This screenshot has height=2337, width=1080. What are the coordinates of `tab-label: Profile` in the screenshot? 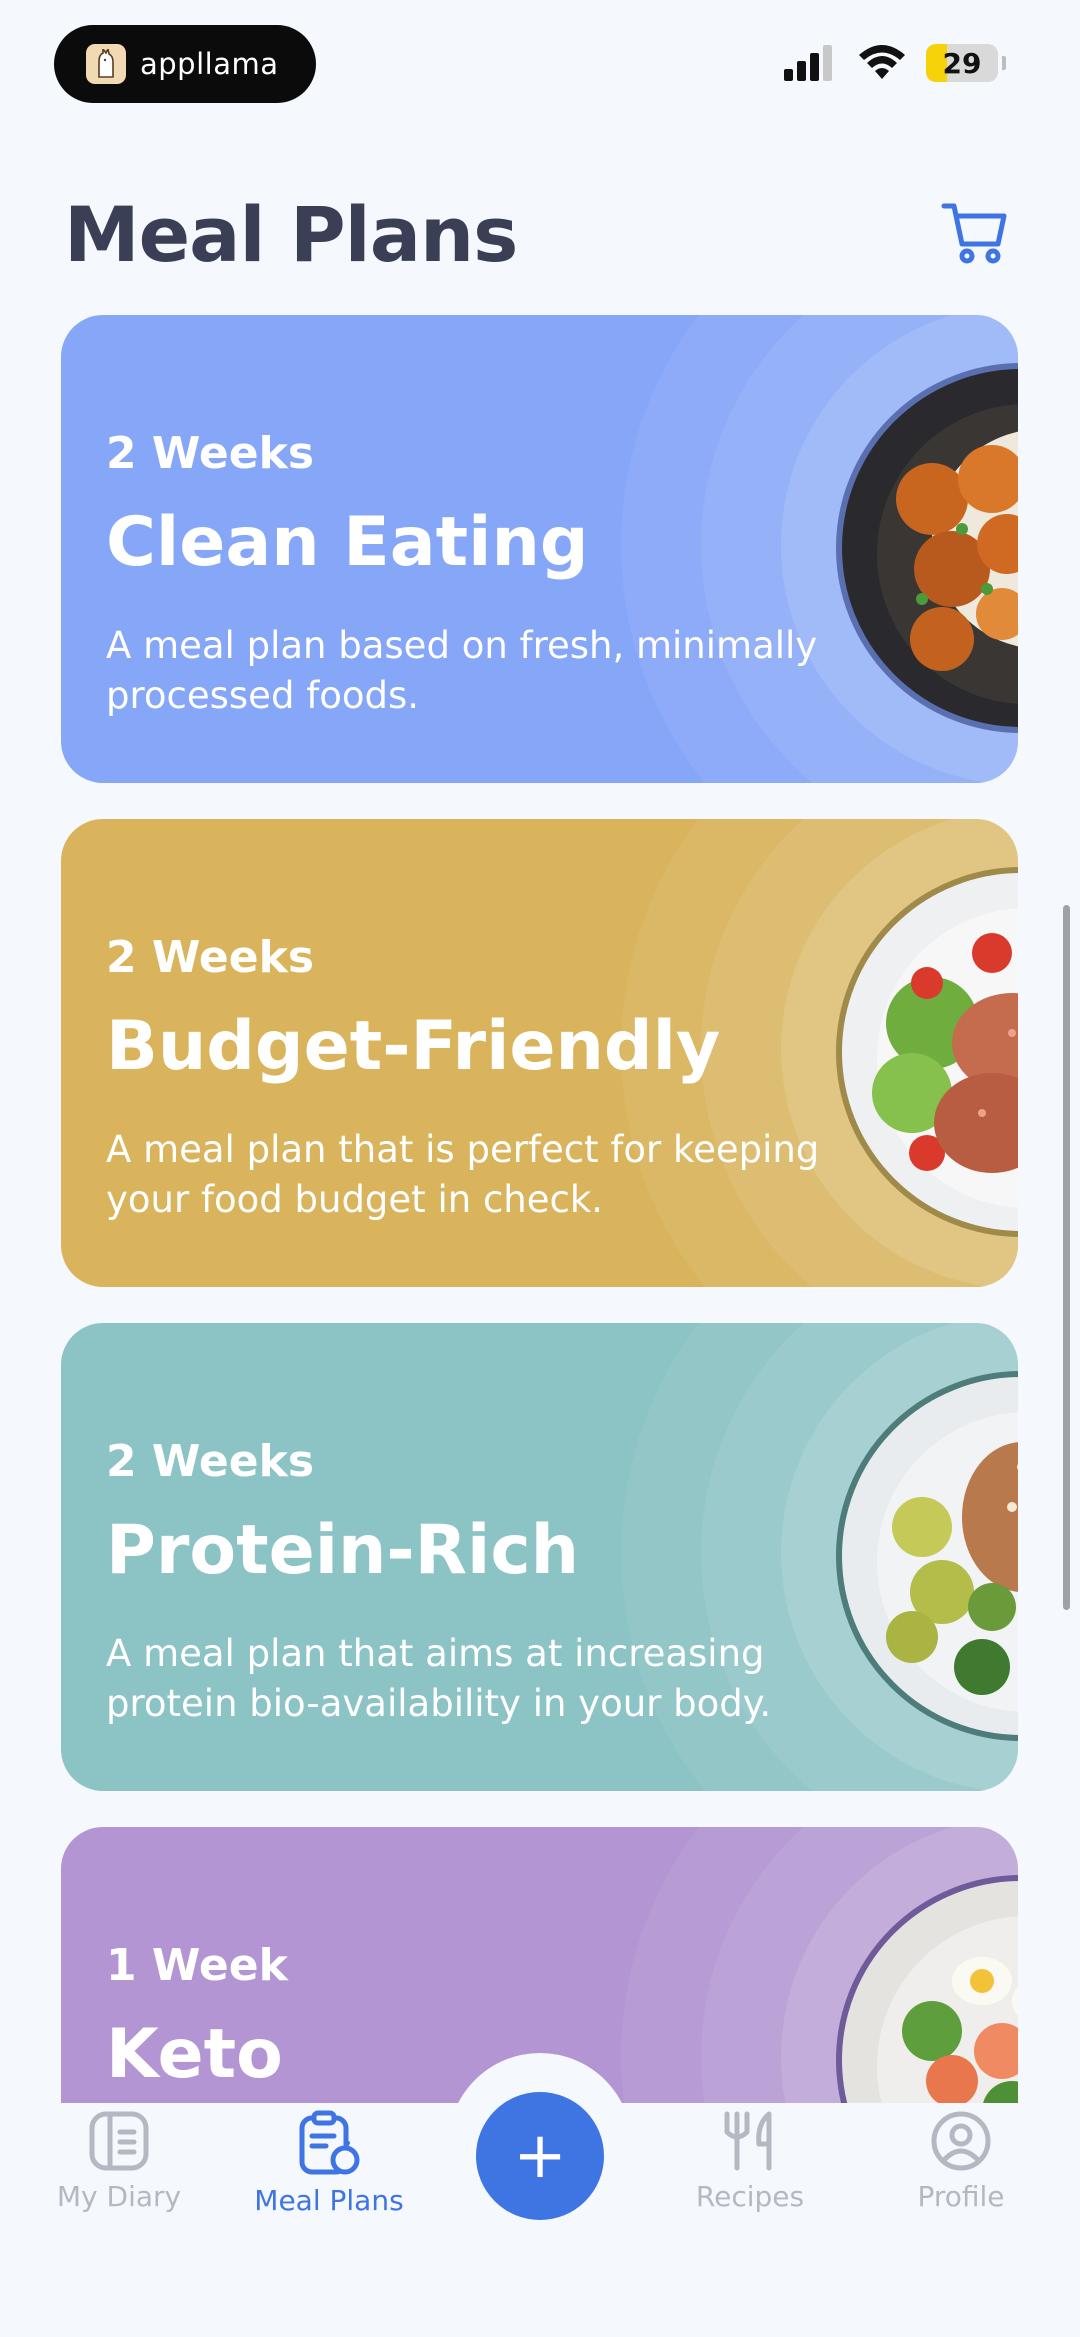 It's located at (961, 2196).